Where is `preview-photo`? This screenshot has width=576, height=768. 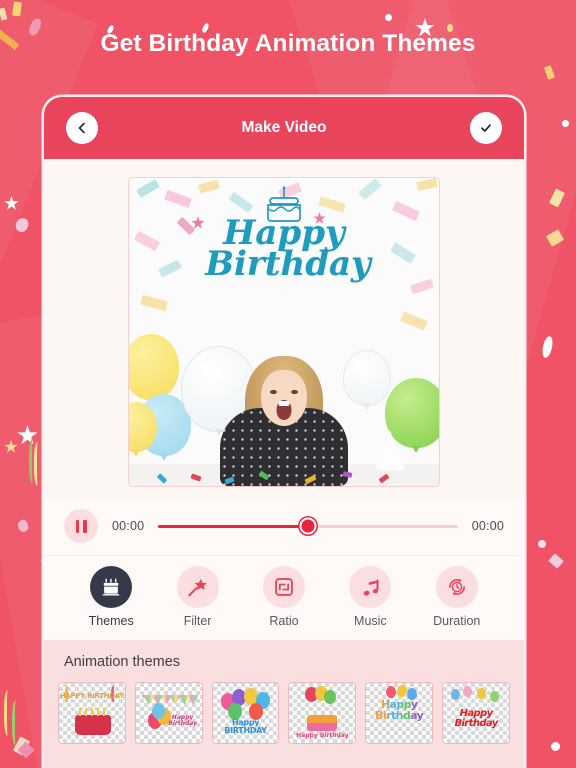
preview-photo is located at coordinates (284, 401).